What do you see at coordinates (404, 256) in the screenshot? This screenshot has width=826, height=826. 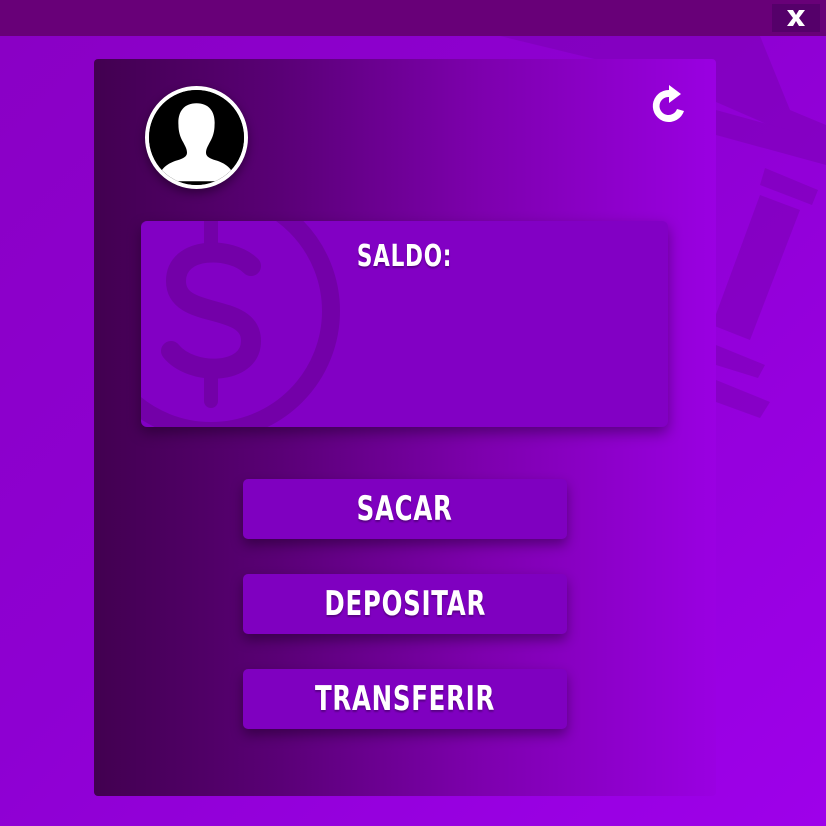 I see `balance-label: SALDO:` at bounding box center [404, 256].